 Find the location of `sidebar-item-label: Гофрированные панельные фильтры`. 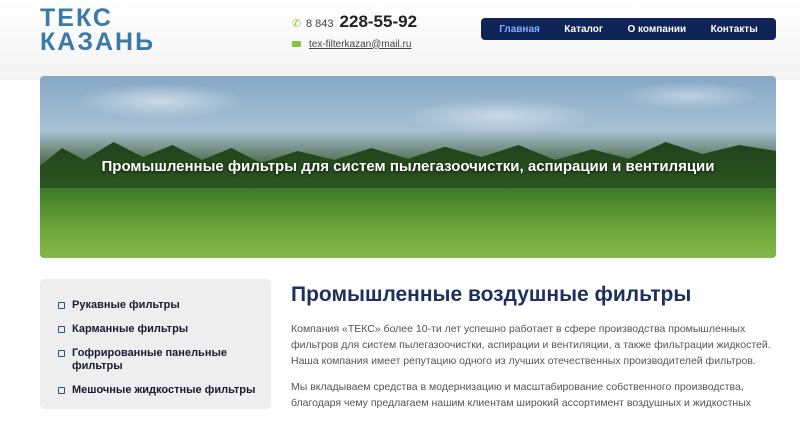

sidebar-item-label: Гофрированные панельные фильтры is located at coordinates (149, 359).